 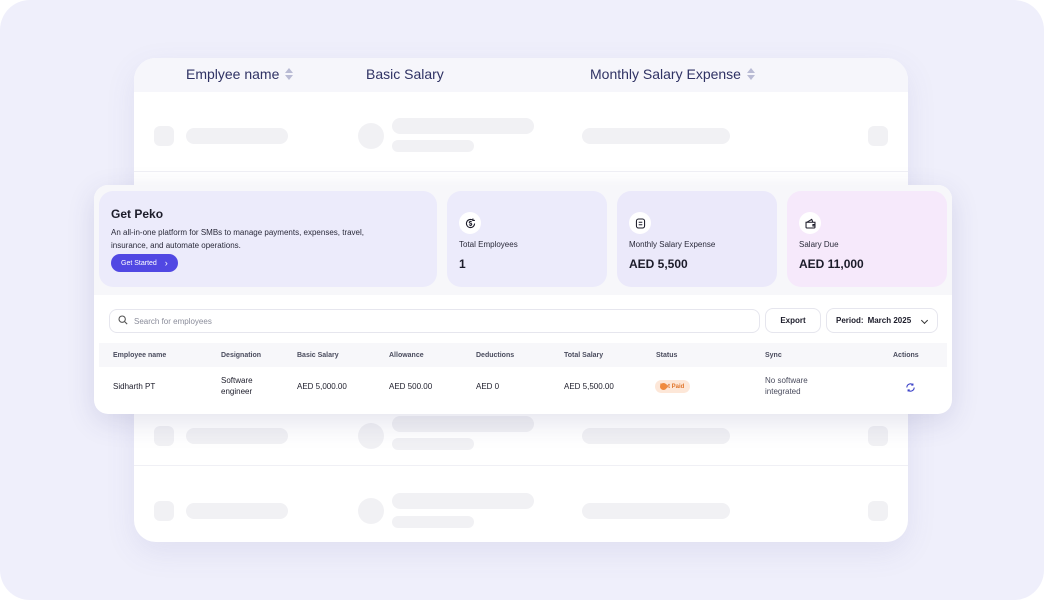 What do you see at coordinates (411, 386) in the screenshot?
I see `cell-allowance: AED 500.00` at bounding box center [411, 386].